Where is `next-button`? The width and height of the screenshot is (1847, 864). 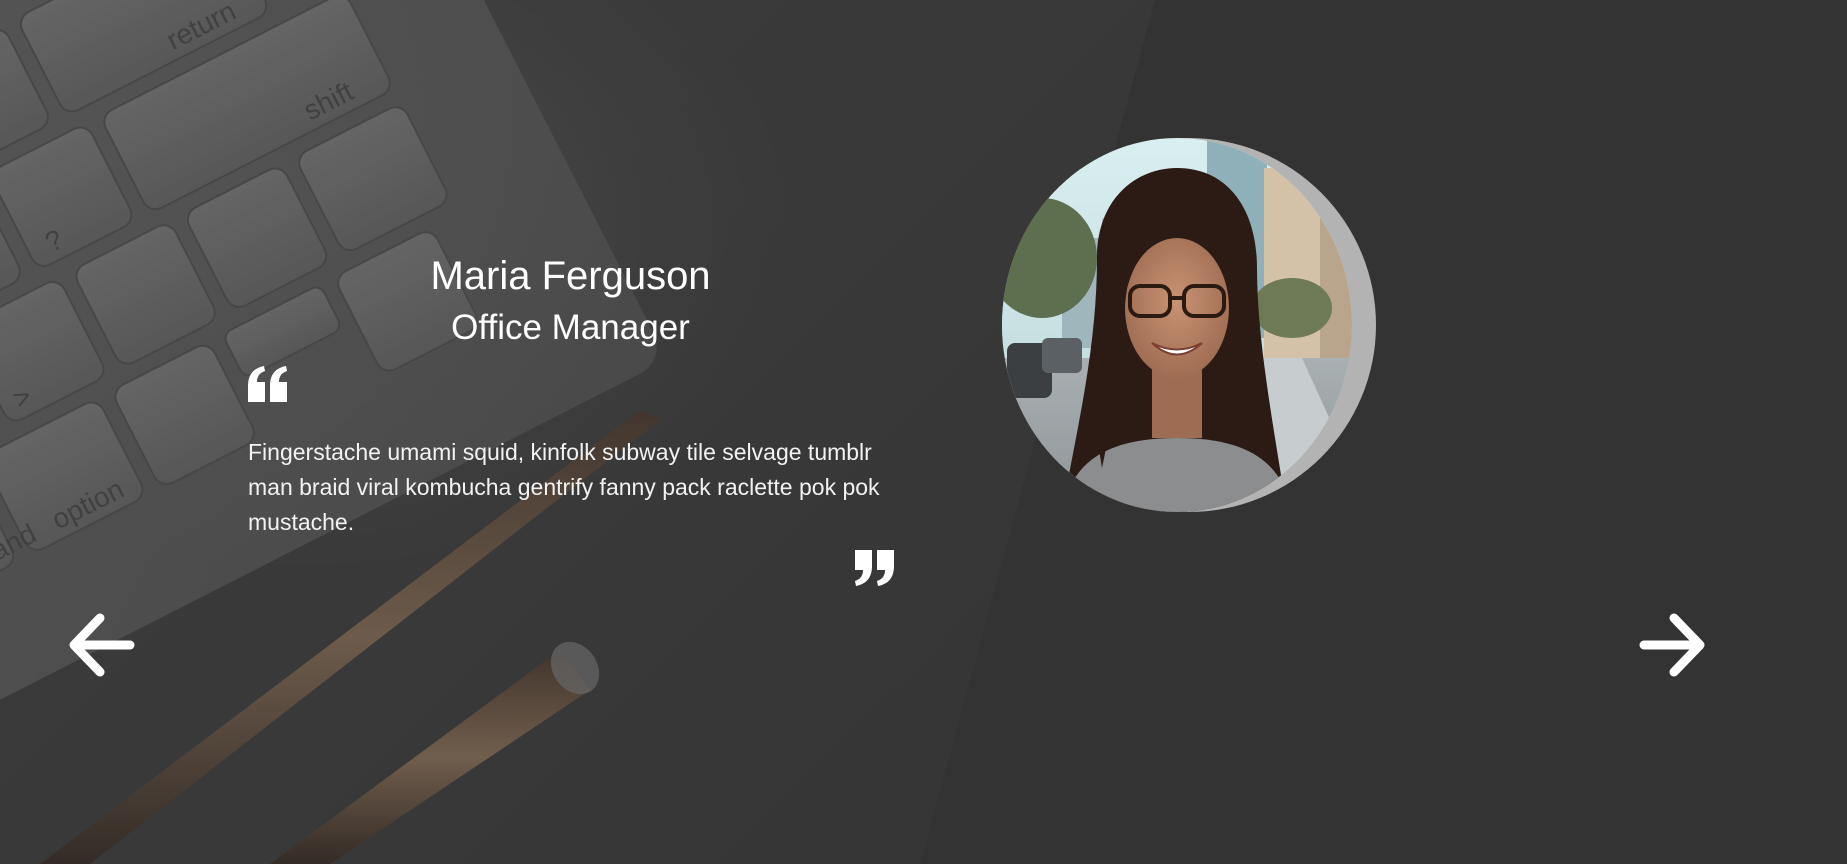
next-button is located at coordinates (1672, 645).